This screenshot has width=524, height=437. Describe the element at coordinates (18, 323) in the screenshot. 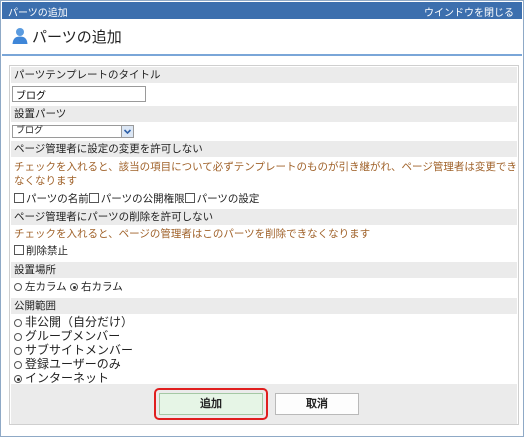

I see `private-radio` at that location.